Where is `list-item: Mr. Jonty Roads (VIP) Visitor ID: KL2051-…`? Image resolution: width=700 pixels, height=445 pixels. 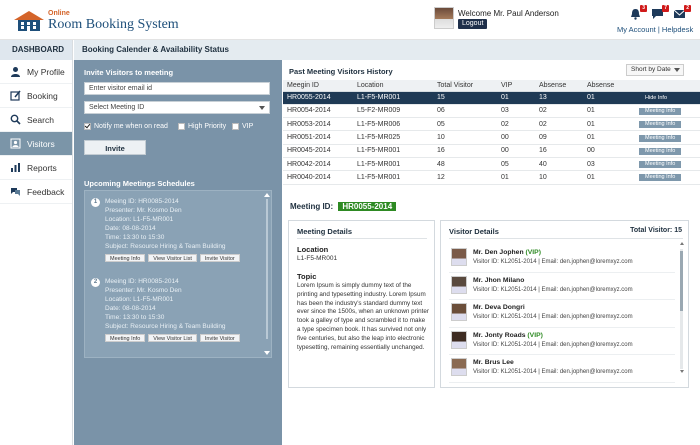 list-item: Mr. Jonty Roads (VIP) Visitor ID: KL2051-… is located at coordinates (562, 341).